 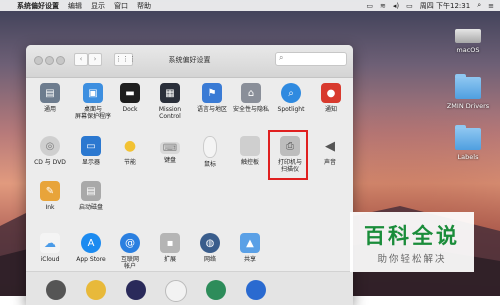 I want to click on mission-control-icon: ▦, so click(x=170, y=93).